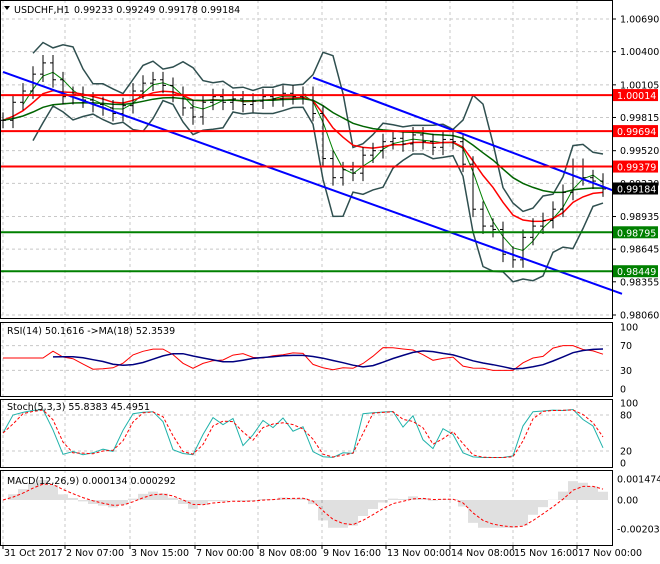 The image size is (660, 564). I want to click on price-tick-label: 0.98355, so click(639, 282).